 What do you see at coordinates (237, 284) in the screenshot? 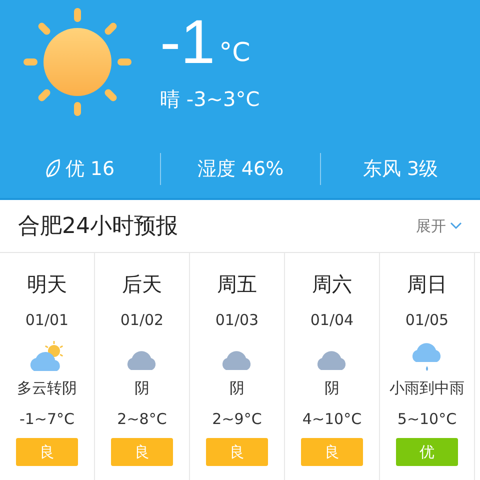
I see `day-label: 周五` at bounding box center [237, 284].